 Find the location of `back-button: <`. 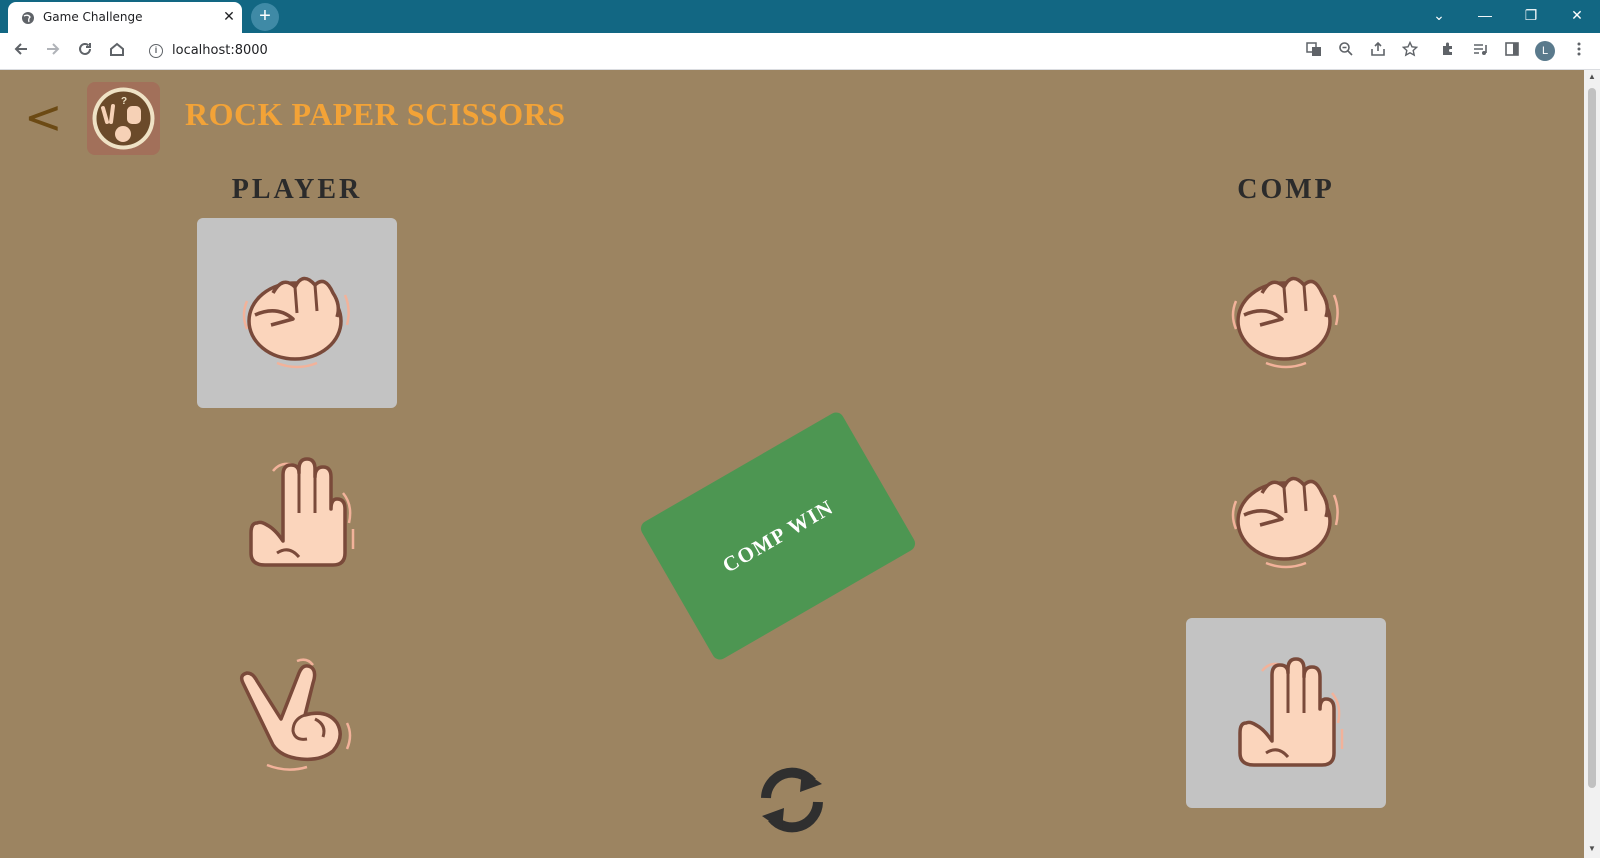

back-button: < is located at coordinates (43, 117).